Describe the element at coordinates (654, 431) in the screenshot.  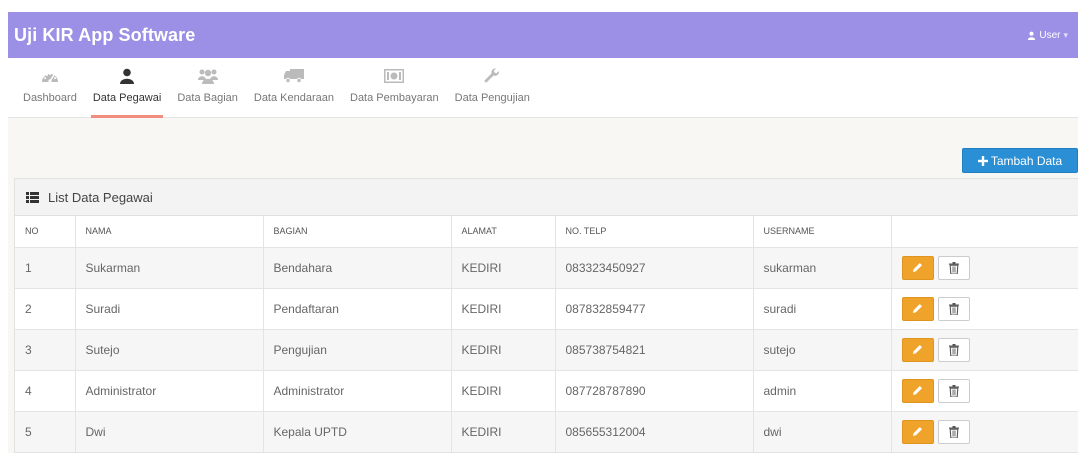
I see `cell-no-telp: 085655312004` at that location.